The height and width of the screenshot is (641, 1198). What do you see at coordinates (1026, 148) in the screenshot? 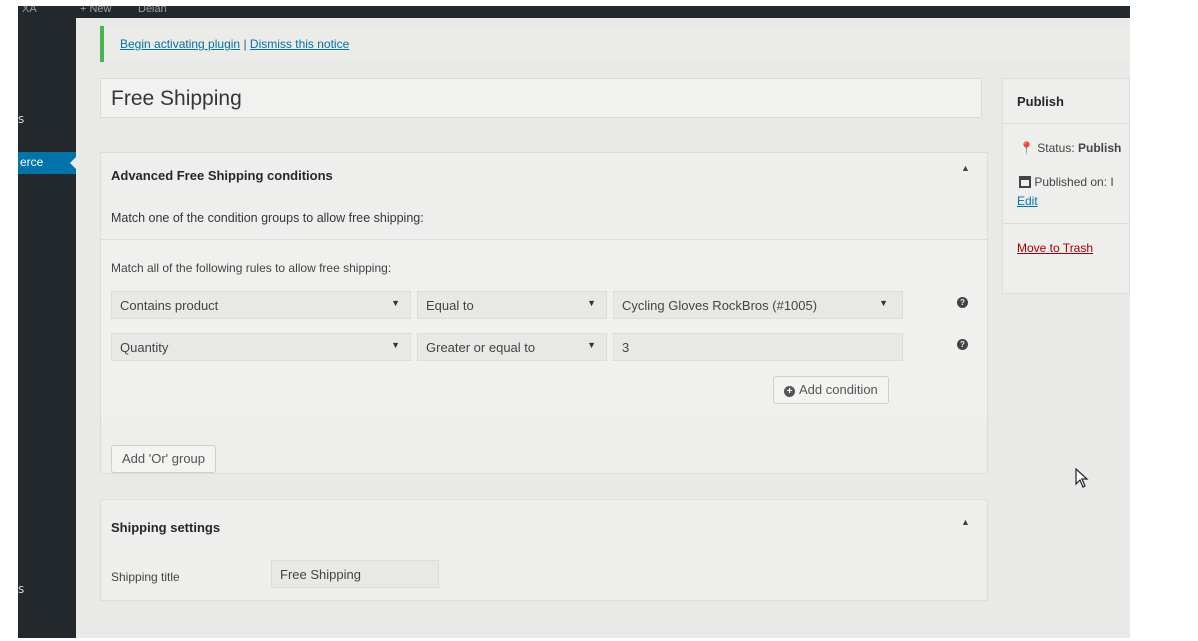
I see `pin-icon: 📍` at bounding box center [1026, 148].